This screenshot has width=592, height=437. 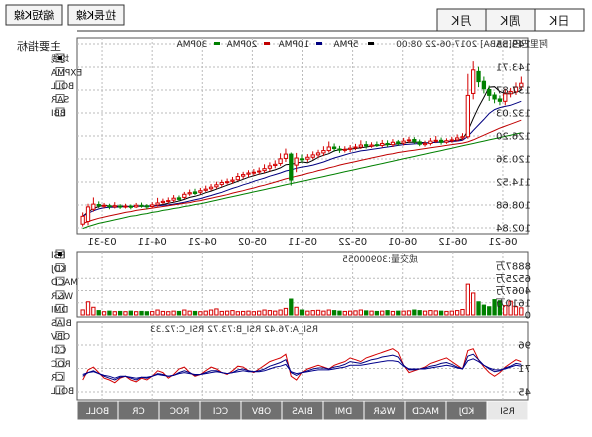 I want to click on volume-tick: 0, so click(x=528, y=316).